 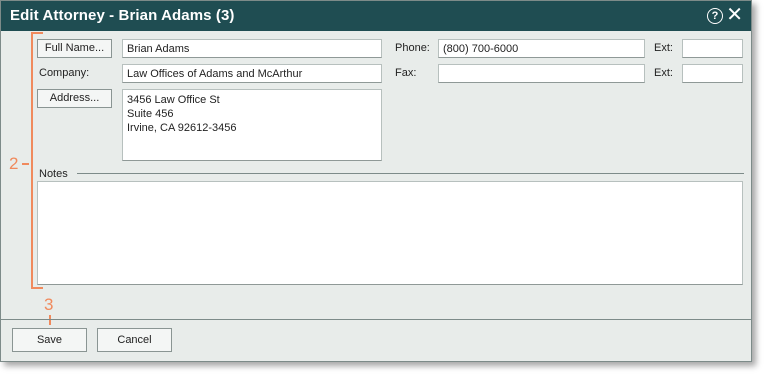 I want to click on fax-ext-field, so click(x=712, y=73).